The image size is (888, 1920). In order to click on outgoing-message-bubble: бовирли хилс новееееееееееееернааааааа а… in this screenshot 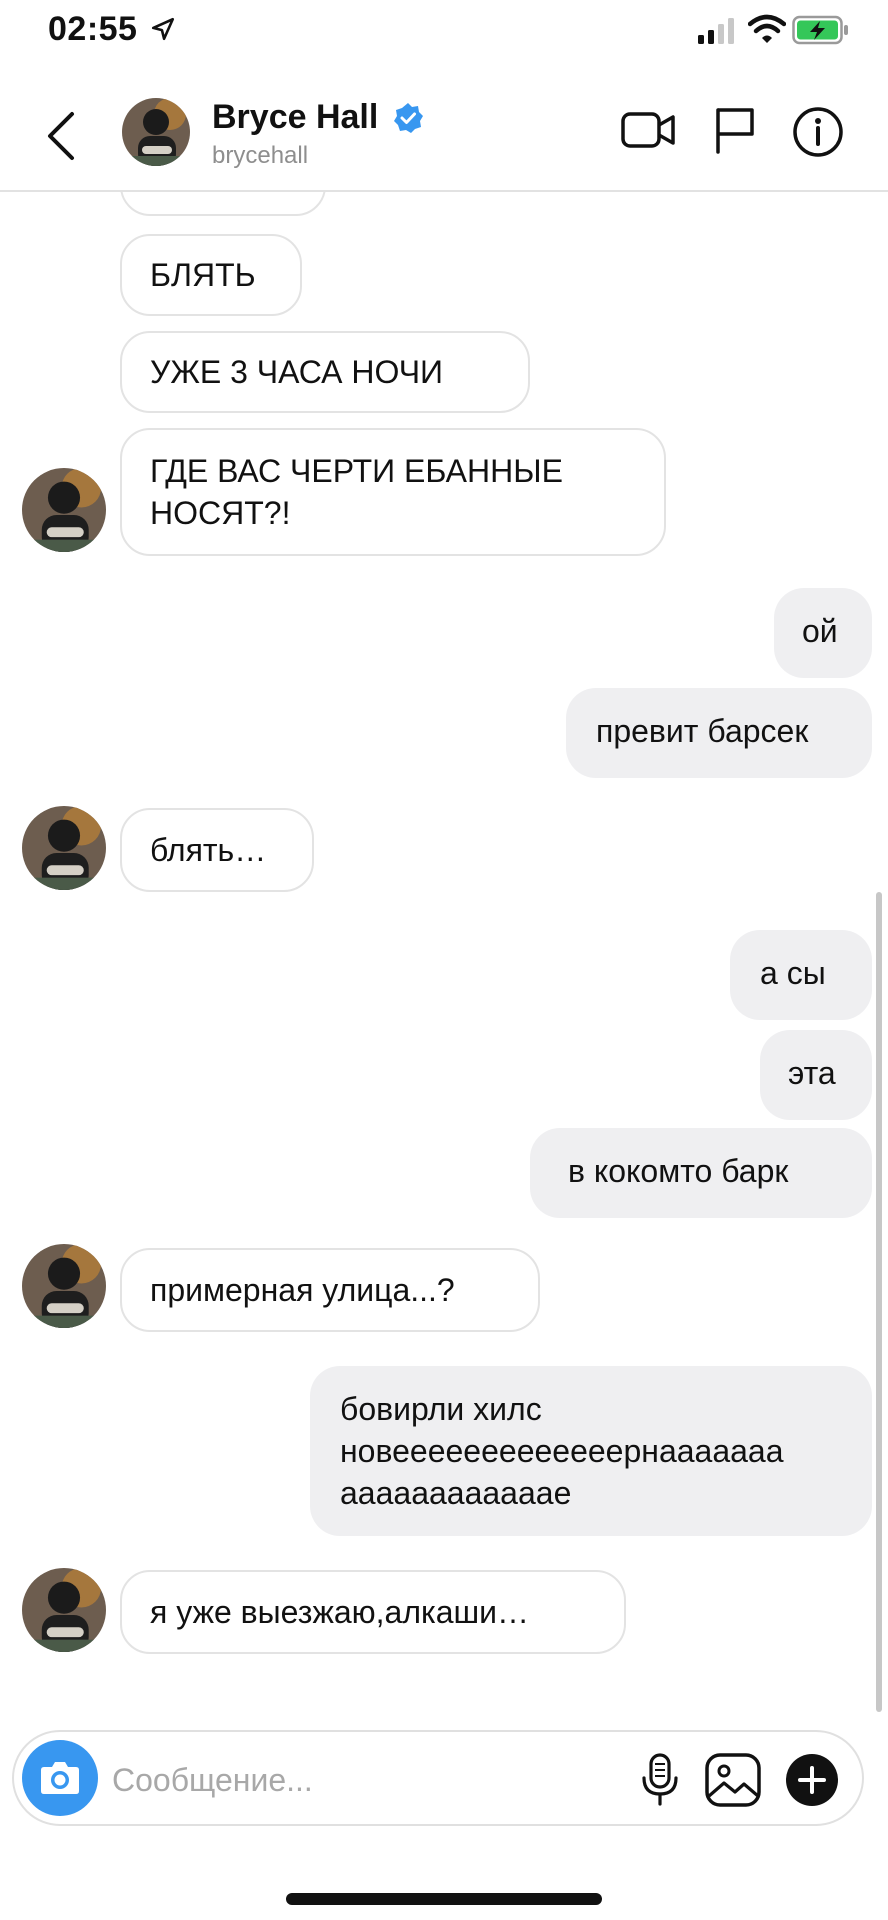, I will do `click(591, 1451)`.